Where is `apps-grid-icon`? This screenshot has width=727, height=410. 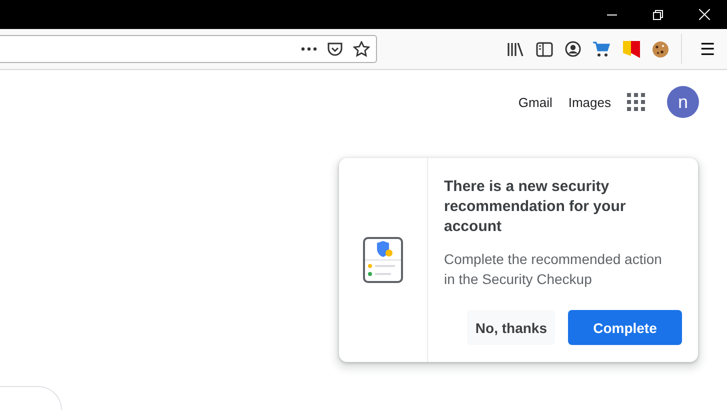 apps-grid-icon is located at coordinates (636, 102).